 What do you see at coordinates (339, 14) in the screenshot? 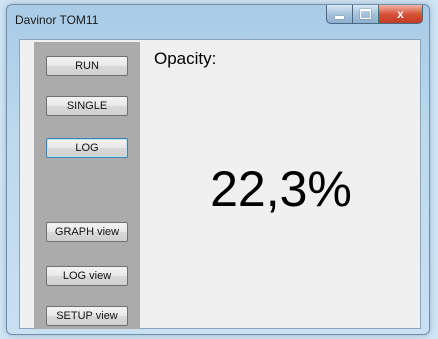
I see `minimize-button` at bounding box center [339, 14].